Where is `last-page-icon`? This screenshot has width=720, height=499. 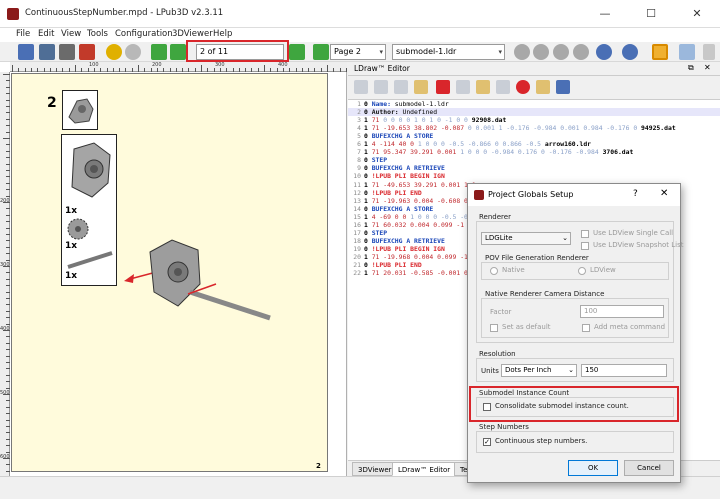
last-page-icon is located at coordinates (321, 52).